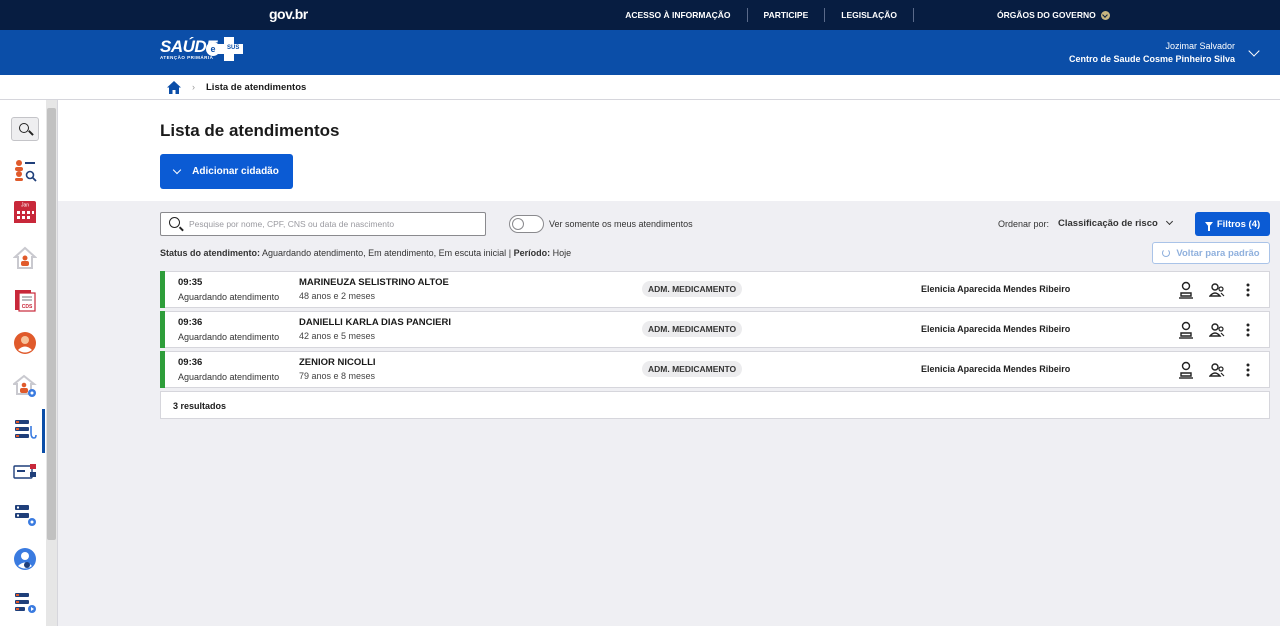 The width and height of the screenshot is (1280, 626). I want to click on link-legislacao: LEGISLAÇÃO, so click(869, 15).